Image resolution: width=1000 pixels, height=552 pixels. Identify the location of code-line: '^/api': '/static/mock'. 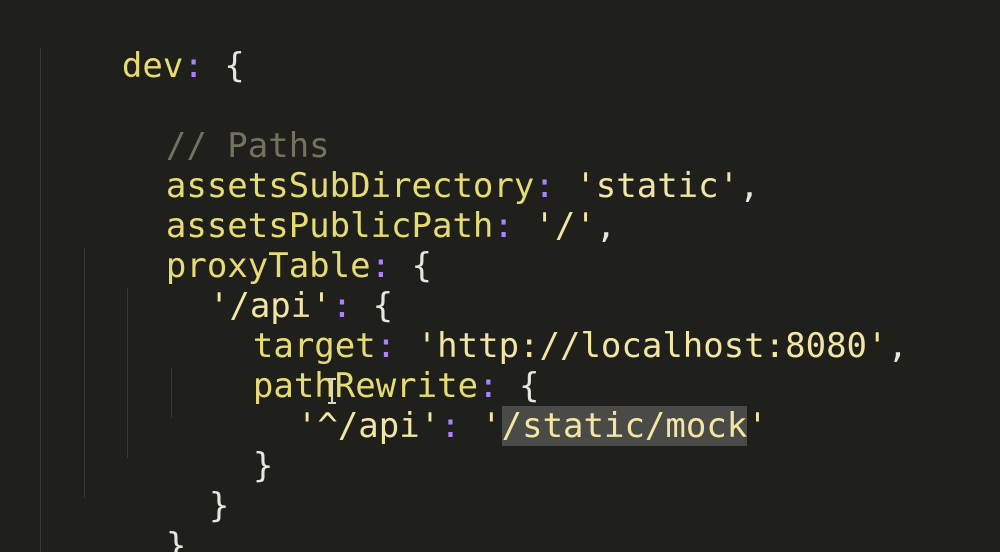
(491, 406).